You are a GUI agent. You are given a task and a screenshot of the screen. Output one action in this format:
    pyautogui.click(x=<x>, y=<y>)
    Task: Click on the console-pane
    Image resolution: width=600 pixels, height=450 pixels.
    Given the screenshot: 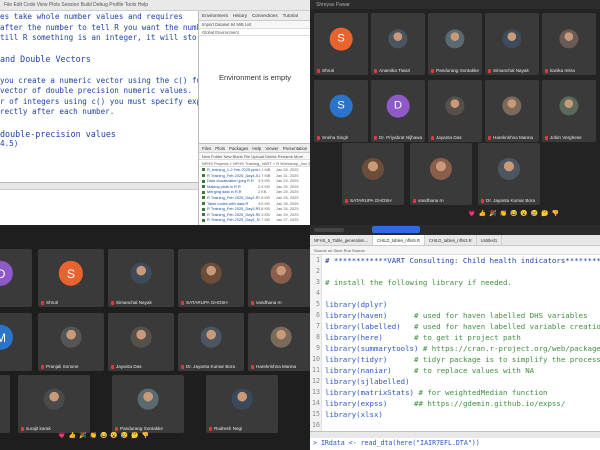 What is the action you would take?
    pyautogui.click(x=99, y=203)
    